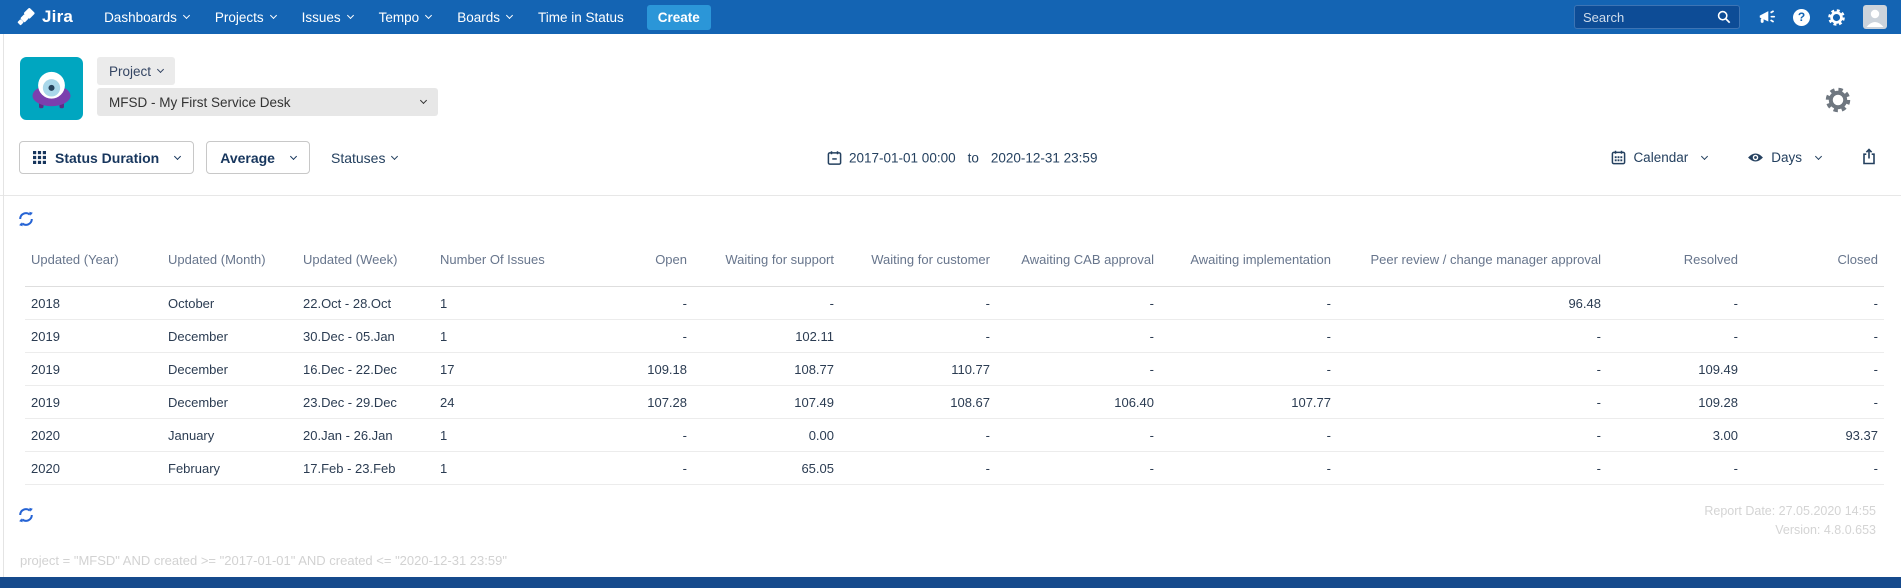  What do you see at coordinates (1650, 17) in the screenshot?
I see `search-input` at bounding box center [1650, 17].